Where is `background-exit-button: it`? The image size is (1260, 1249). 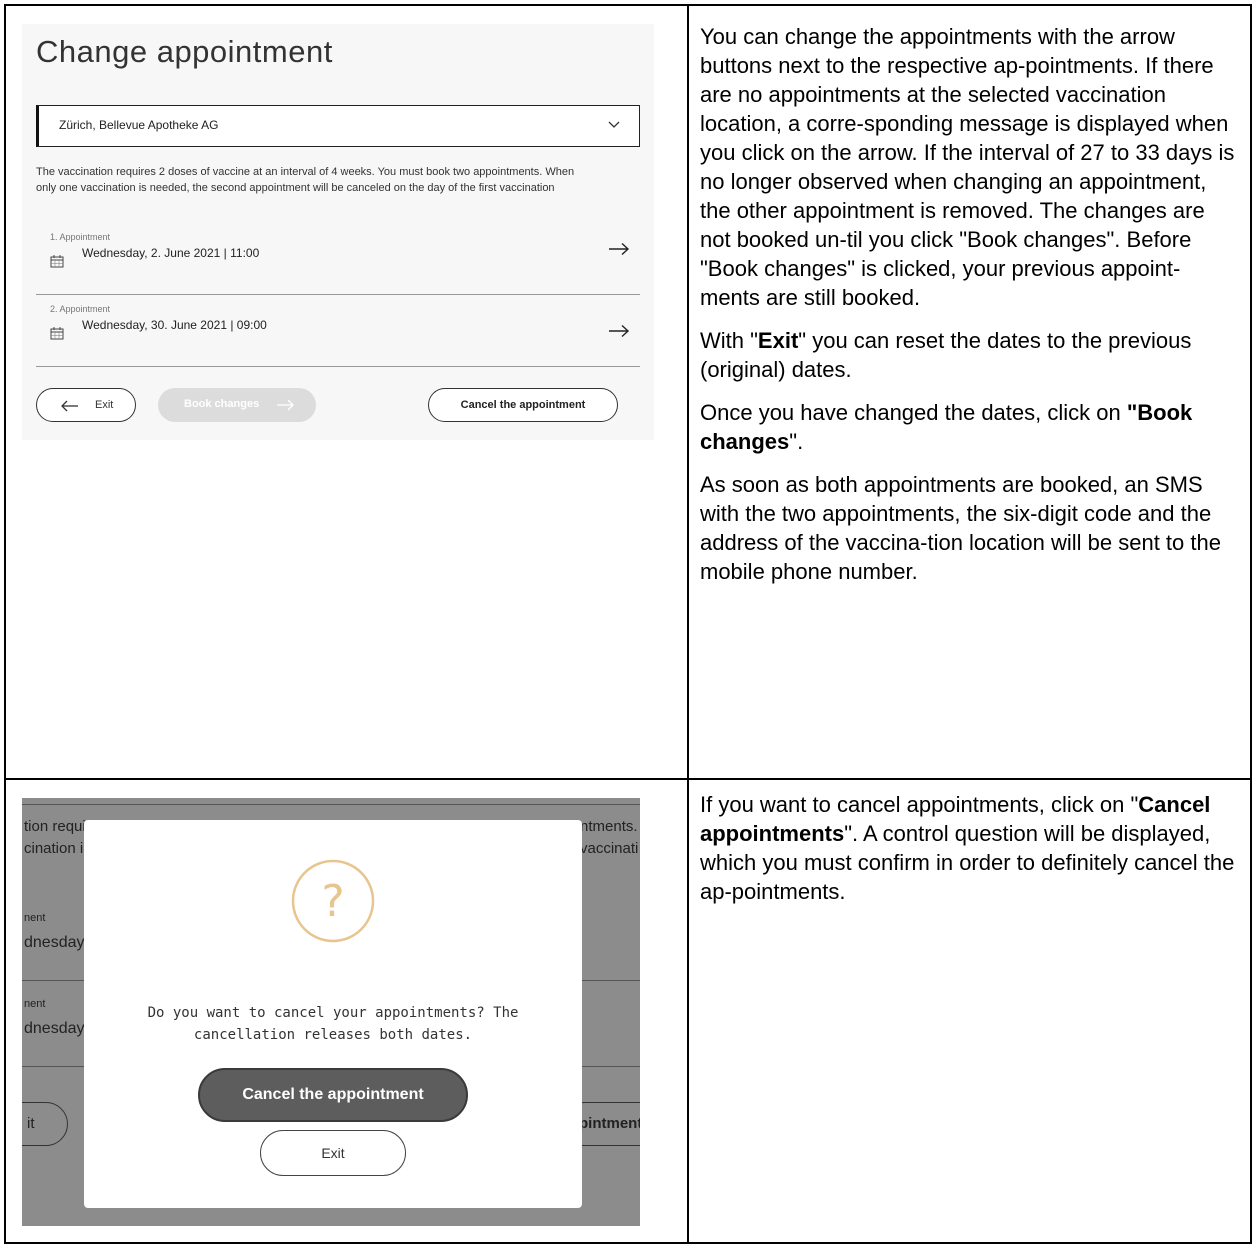
background-exit-button: it is located at coordinates (45, 1124).